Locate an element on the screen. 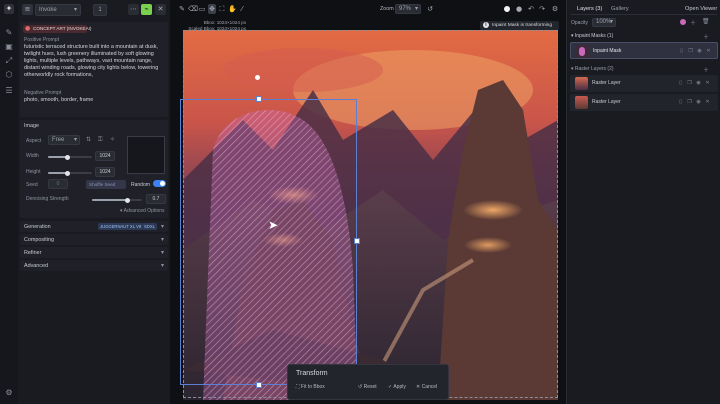 This screenshot has height=404, width=720. width-slider-thumb is located at coordinates (68, 157).